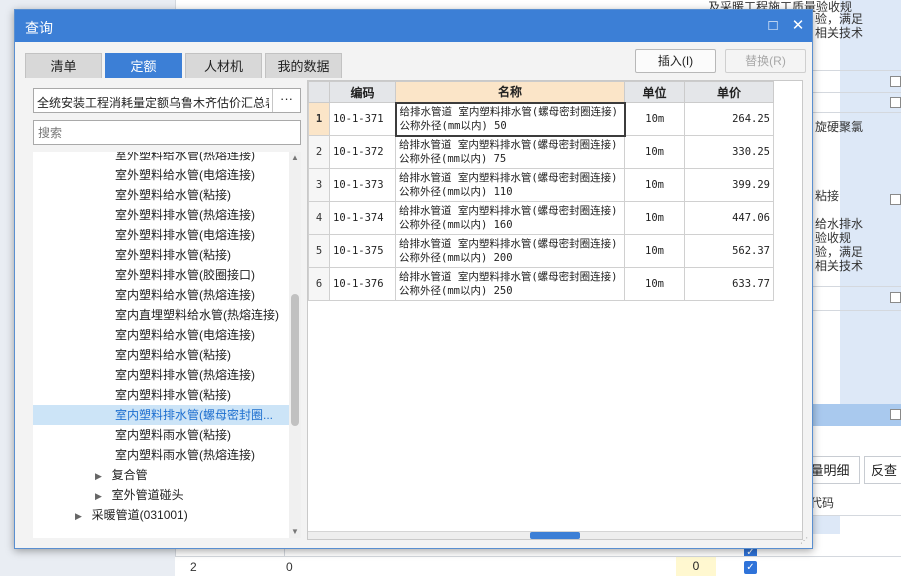 This screenshot has width=901, height=576. I want to click on row-number: 4, so click(319, 218).